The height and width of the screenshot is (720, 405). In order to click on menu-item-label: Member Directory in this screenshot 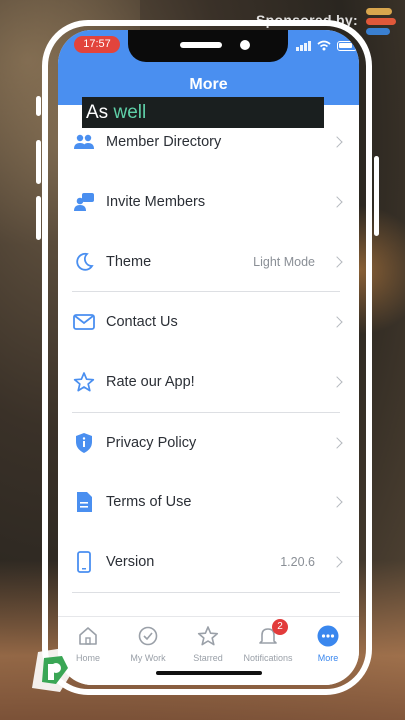, I will do `click(164, 142)`.